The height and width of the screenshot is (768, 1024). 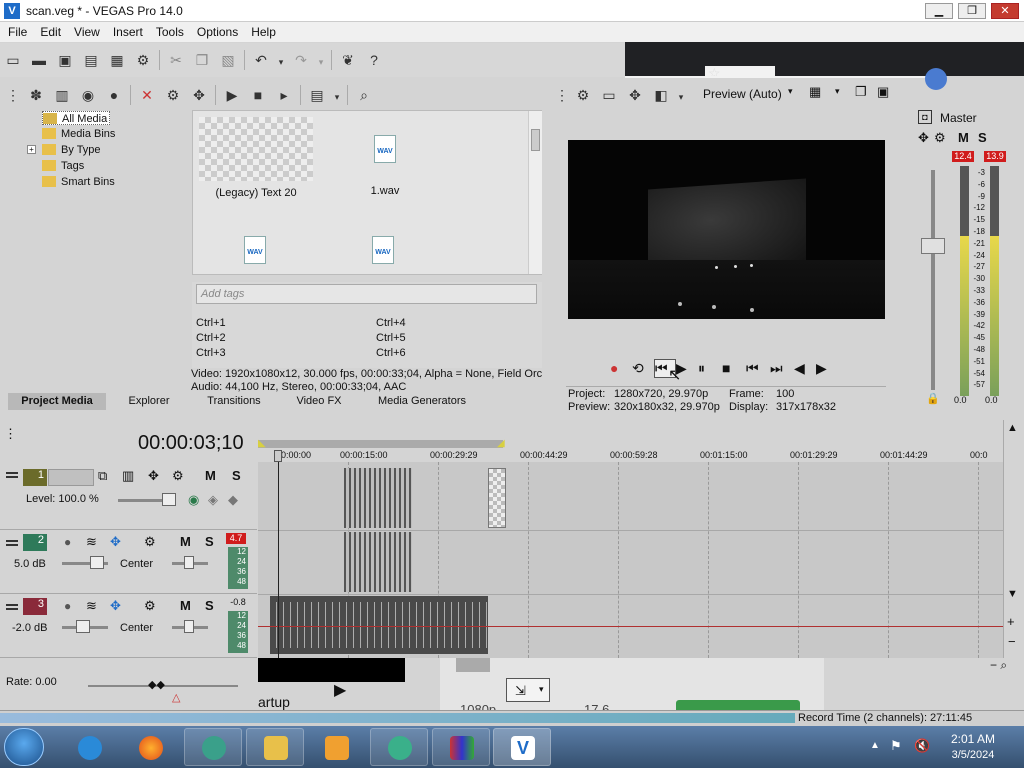 What do you see at coordinates (385, 166) in the screenshot?
I see `media-item-wav: WAV 1.wav` at bounding box center [385, 166].